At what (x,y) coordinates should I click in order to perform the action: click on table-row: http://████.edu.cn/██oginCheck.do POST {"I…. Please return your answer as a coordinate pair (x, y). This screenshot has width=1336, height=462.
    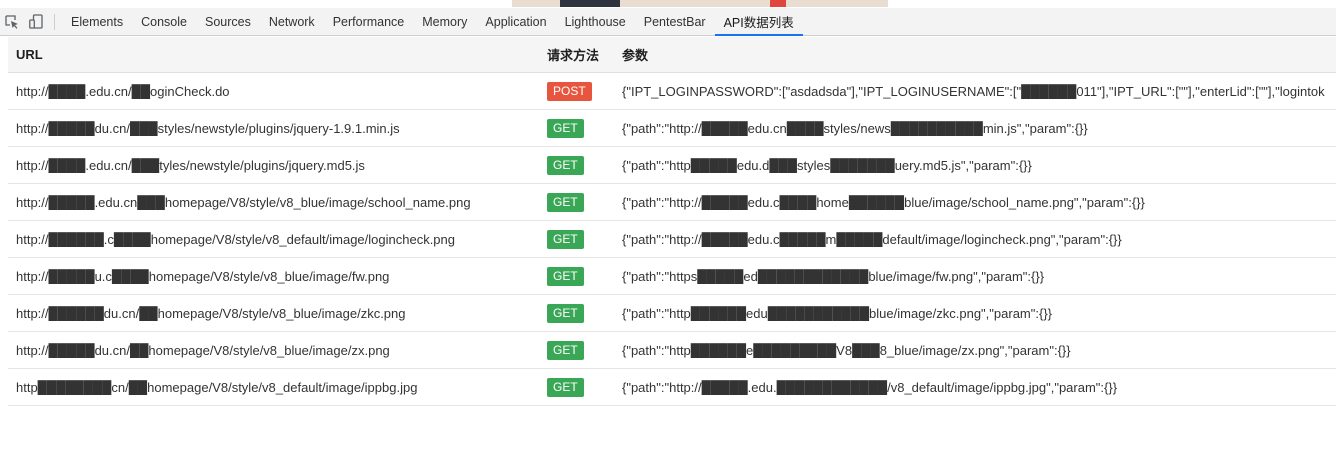
    Looking at the image, I should click on (672, 91).